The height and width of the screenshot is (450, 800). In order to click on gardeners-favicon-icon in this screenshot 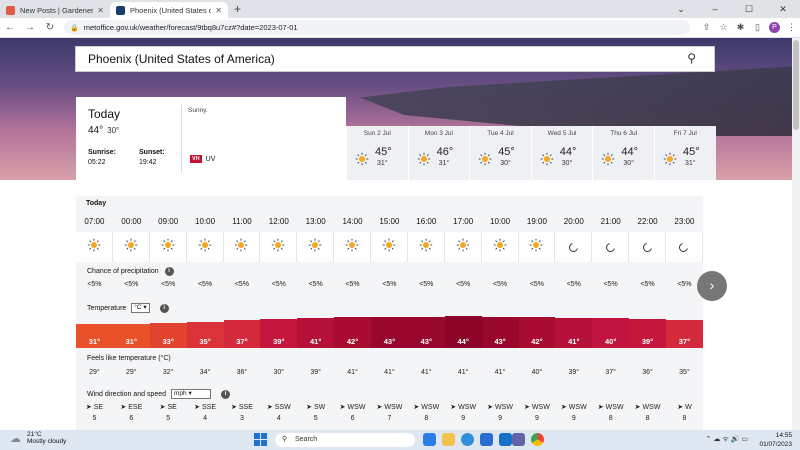, I will do `click(10, 10)`.